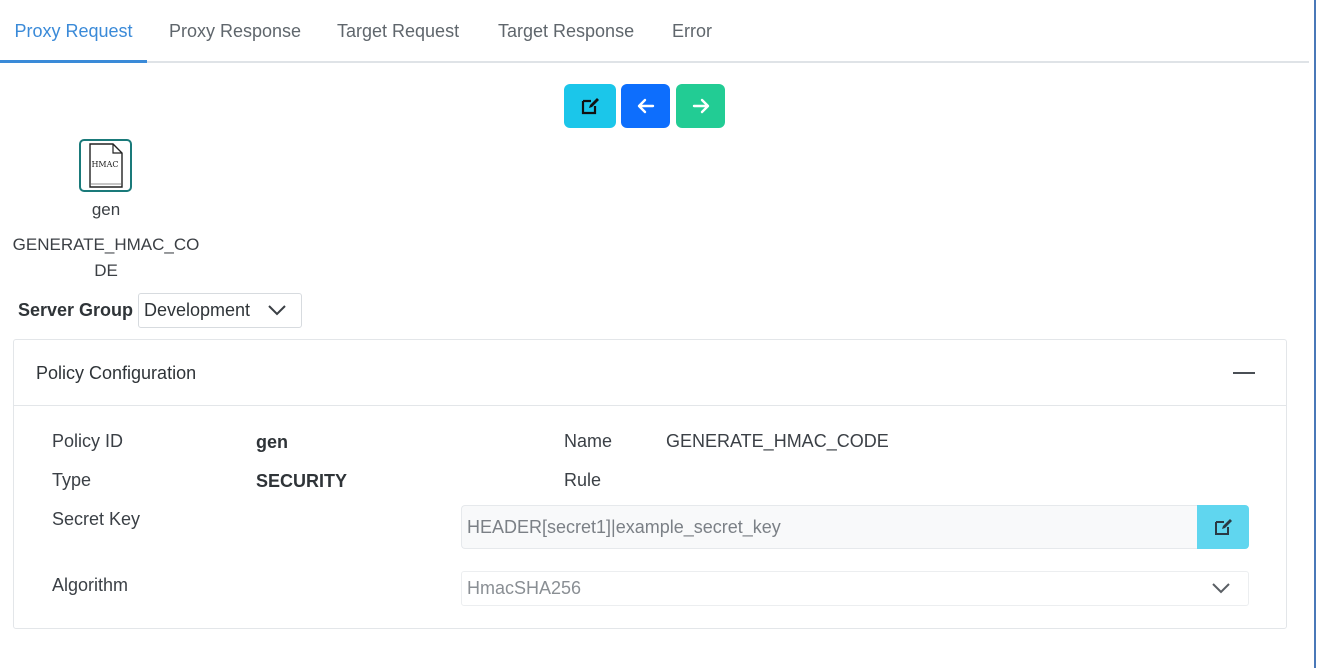 Image resolution: width=1317 pixels, height=668 pixels. What do you see at coordinates (73, 31) in the screenshot?
I see `tab-proxy-request: Proxy Request` at bounding box center [73, 31].